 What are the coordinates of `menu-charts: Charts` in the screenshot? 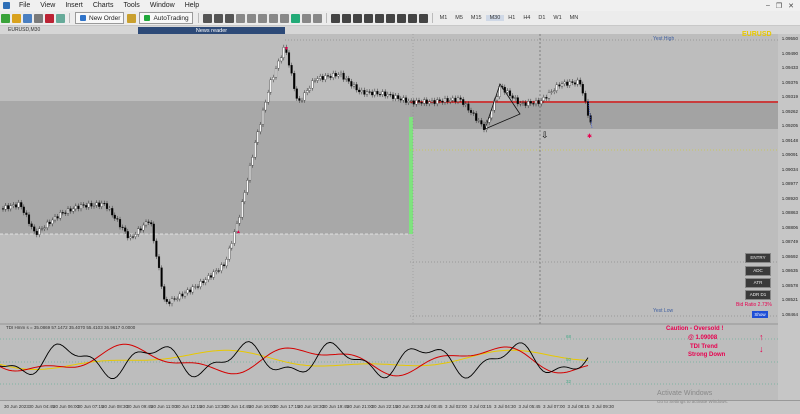 It's located at (103, 5).